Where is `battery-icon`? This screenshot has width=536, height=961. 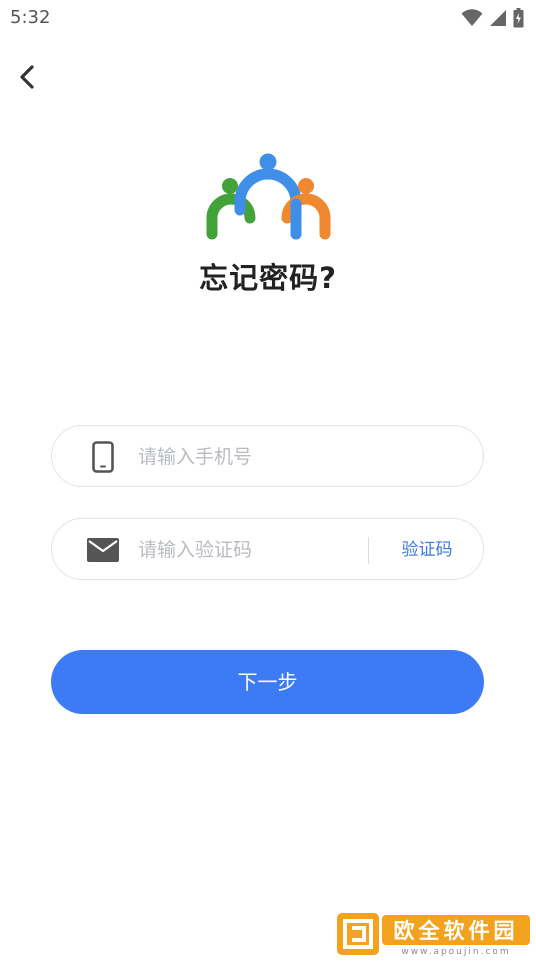 battery-icon is located at coordinates (518, 18).